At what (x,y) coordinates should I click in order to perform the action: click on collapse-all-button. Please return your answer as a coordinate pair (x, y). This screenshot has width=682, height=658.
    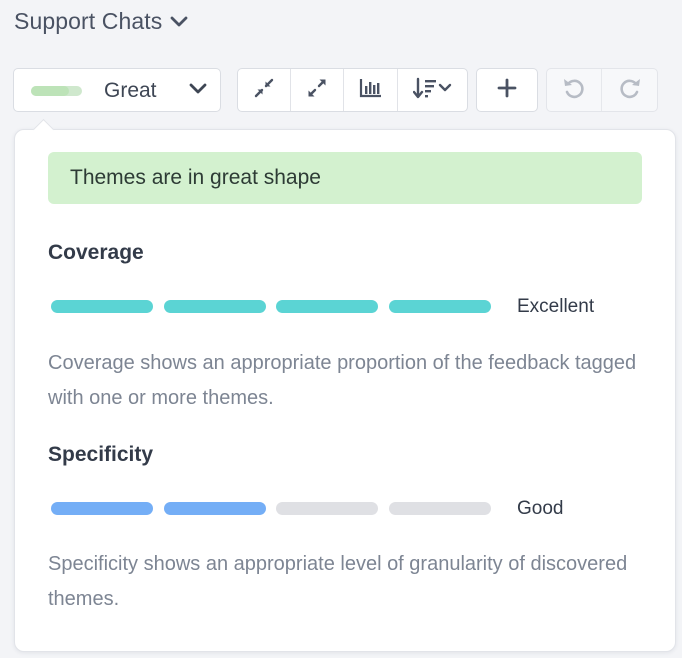
    Looking at the image, I should click on (264, 90).